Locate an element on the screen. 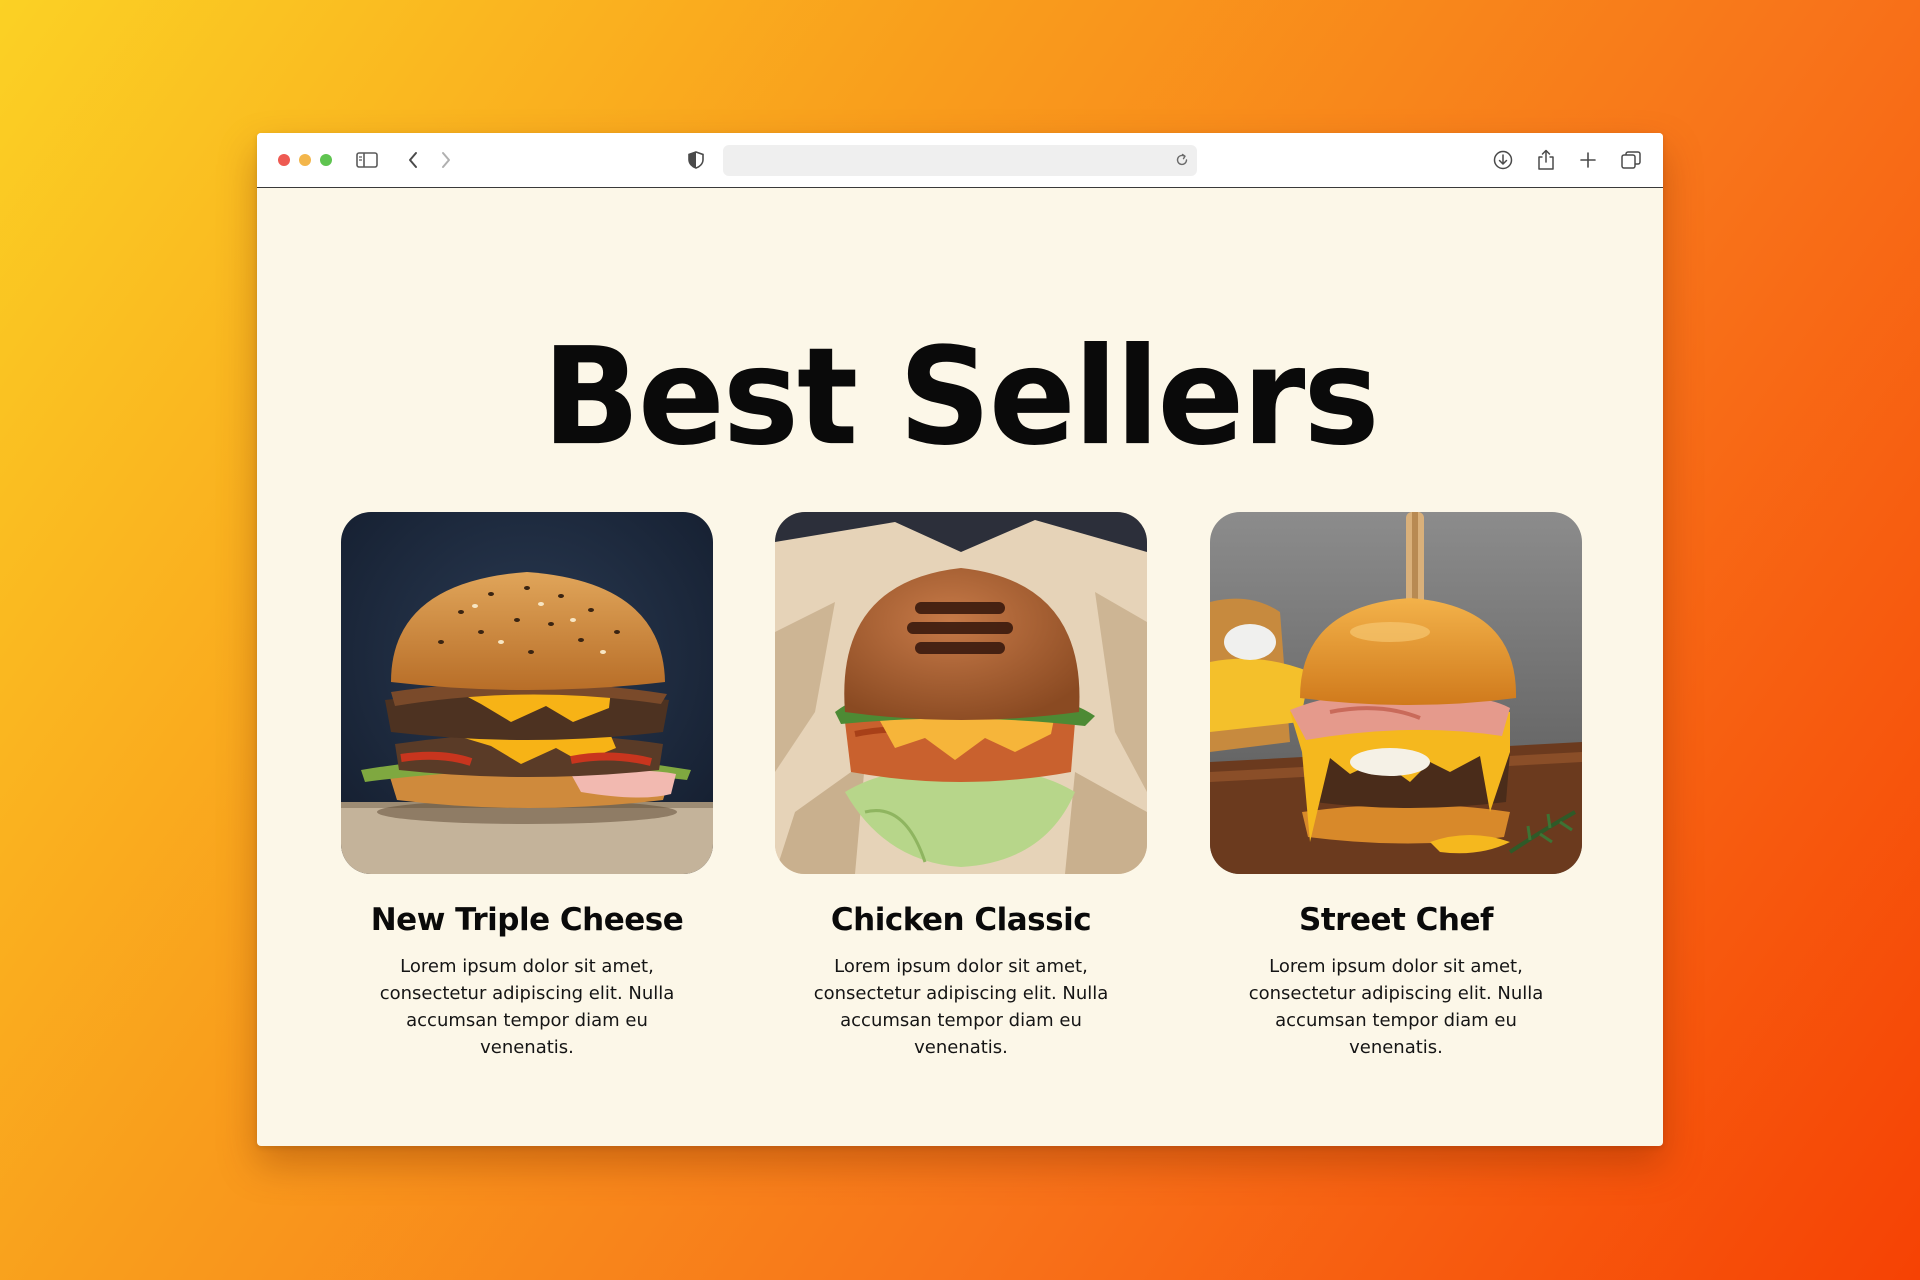 This screenshot has width=1920, height=1280. shield-icon is located at coordinates (696, 160).